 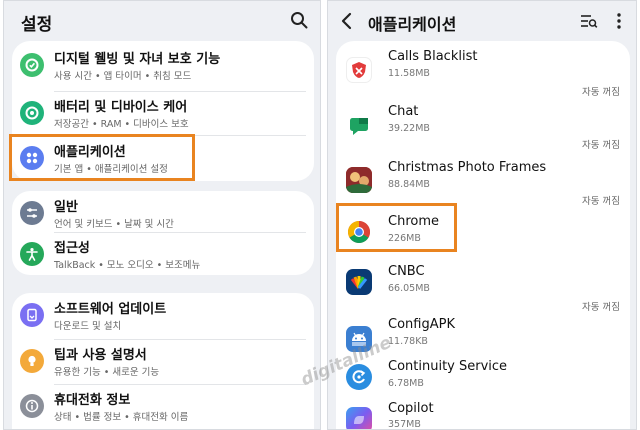 What do you see at coordinates (483, 288) in the screenshot?
I see `app-item-cnbc: CNBC 66.05MB 자동 꺼짐` at bounding box center [483, 288].